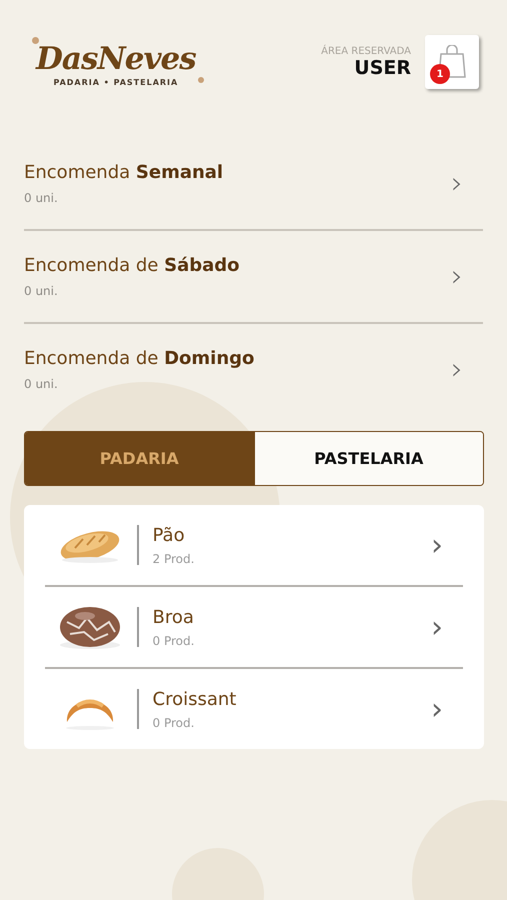 The height and width of the screenshot is (900, 507). What do you see at coordinates (254, 546) in the screenshot?
I see `category-row: Pão 2 Prod. ›` at bounding box center [254, 546].